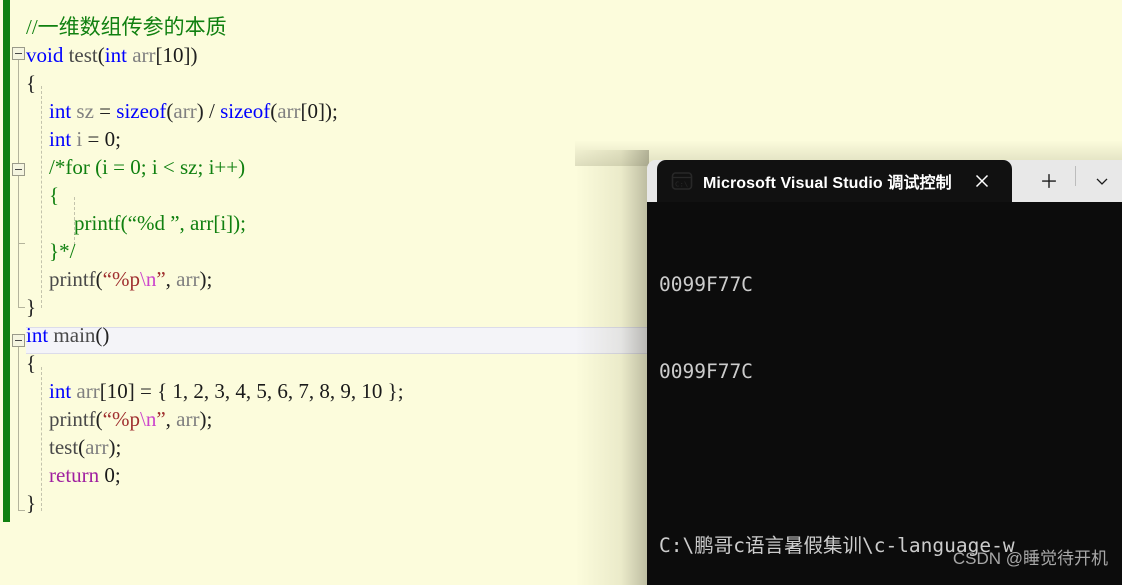 This screenshot has height=585, width=1122. I want to click on code-token: }, so click(31, 307).